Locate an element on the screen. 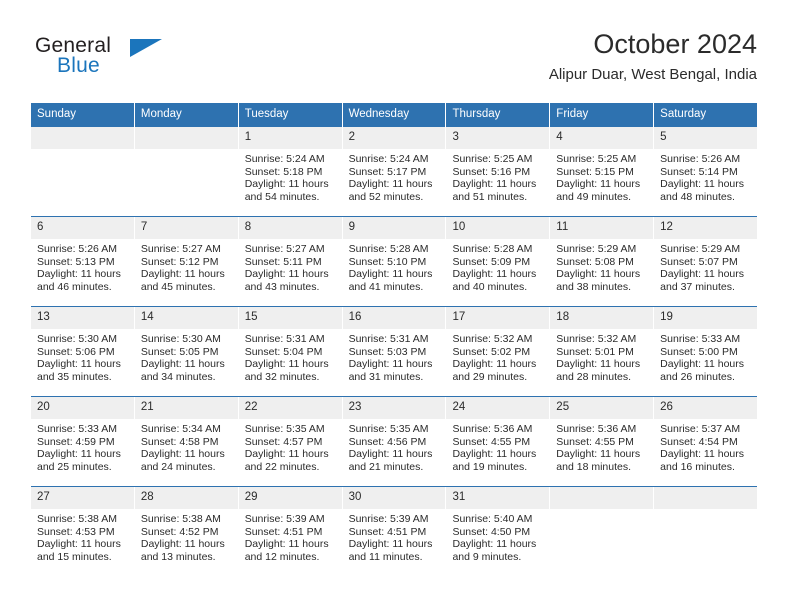 The height and width of the screenshot is (612, 792). sunset-text: Sunset: 4:53 PM is located at coordinates (76, 531).